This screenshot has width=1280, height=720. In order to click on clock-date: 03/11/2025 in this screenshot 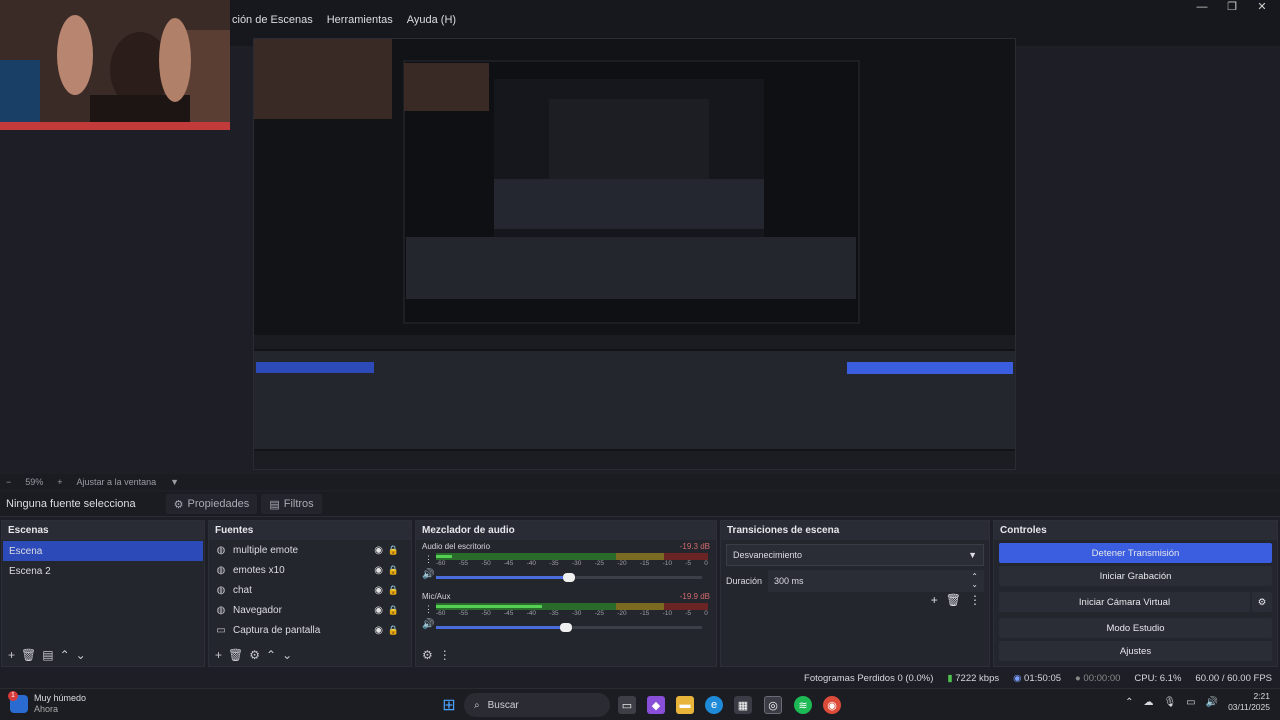, I will do `click(1249, 707)`.